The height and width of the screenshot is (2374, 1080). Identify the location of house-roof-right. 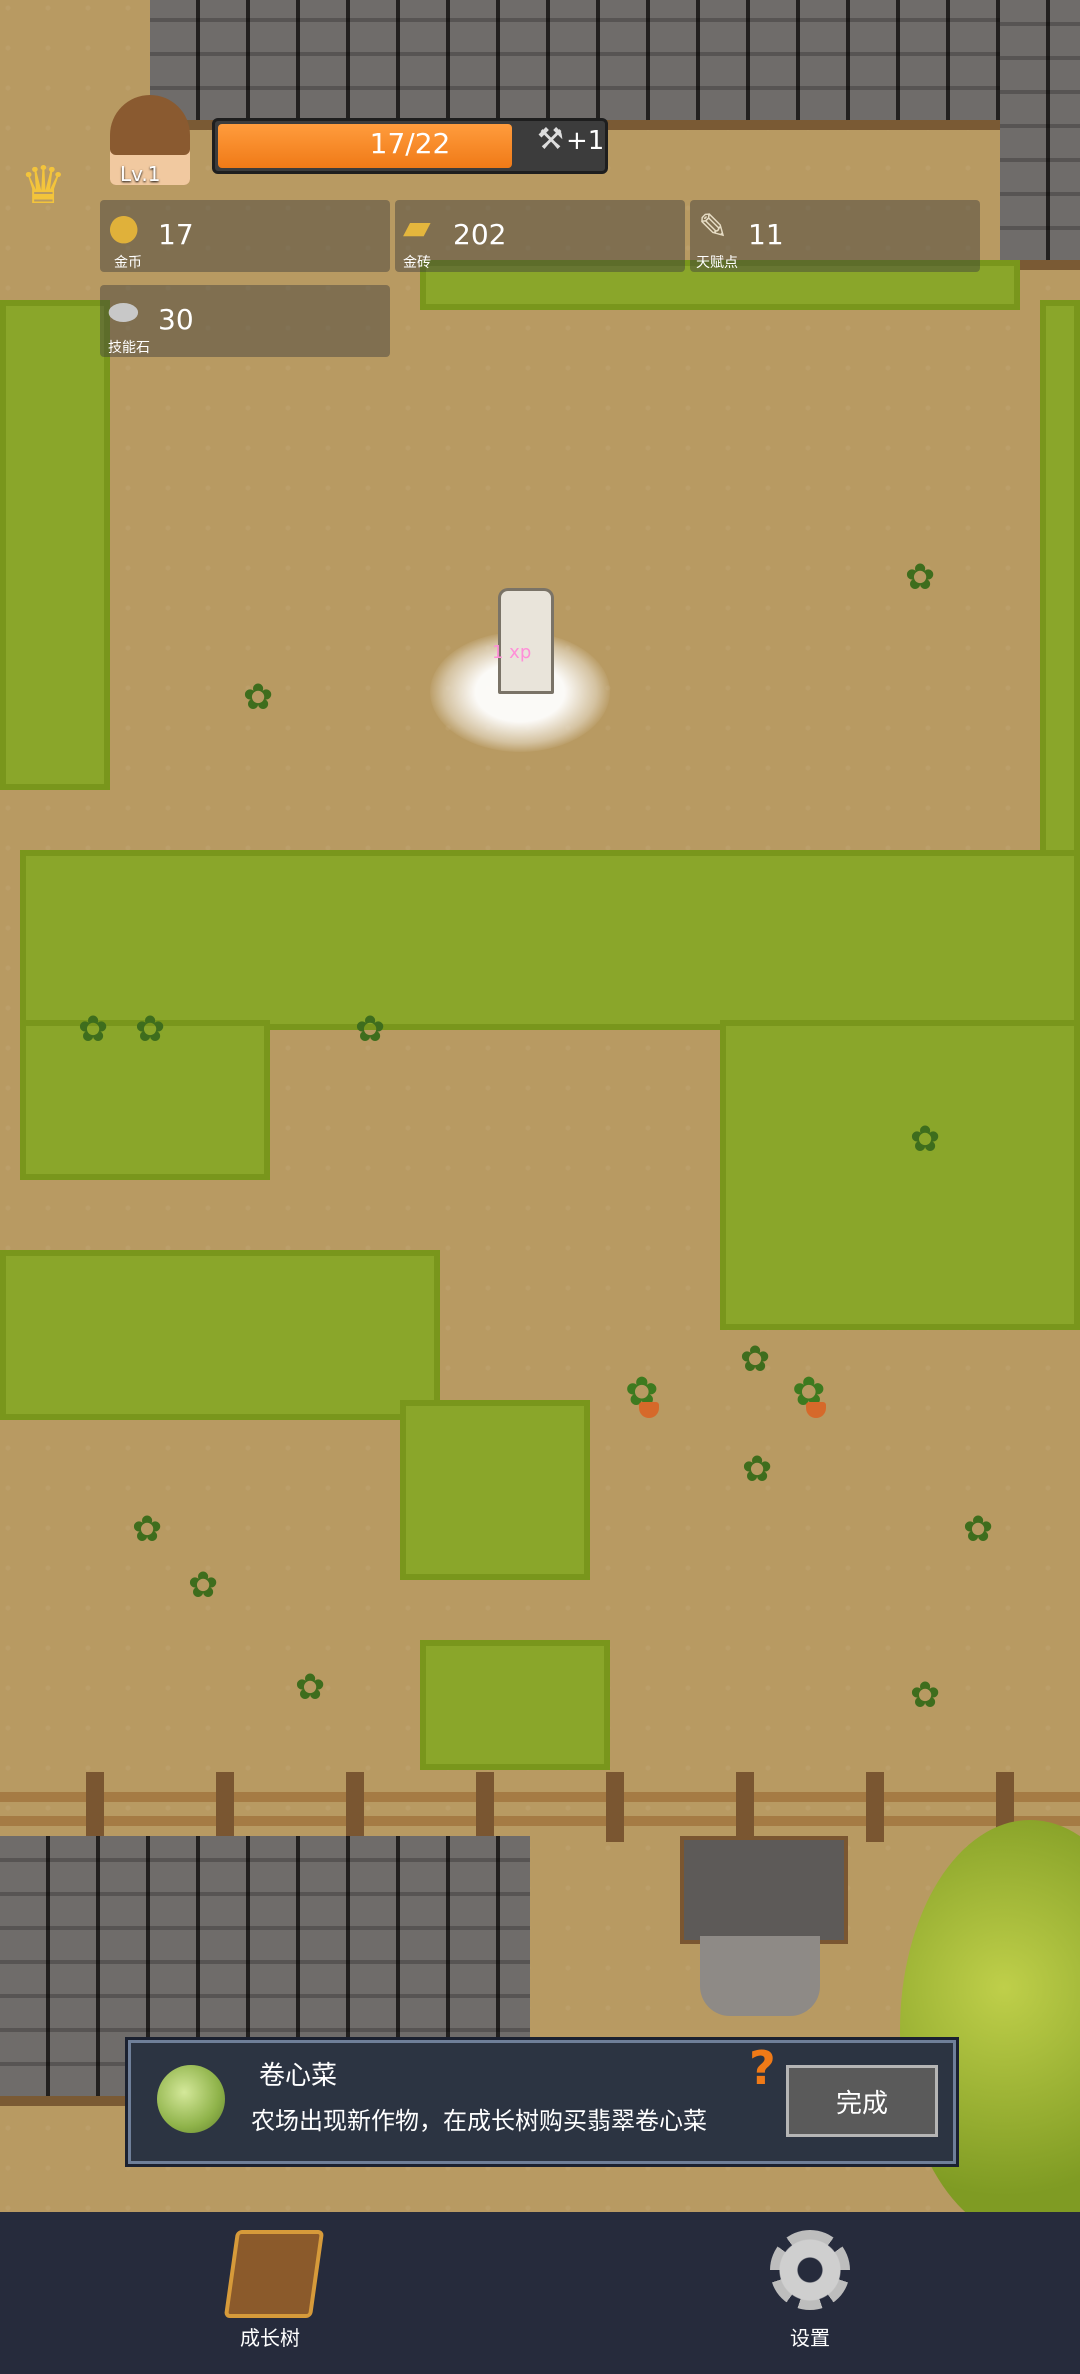
(1040, 135).